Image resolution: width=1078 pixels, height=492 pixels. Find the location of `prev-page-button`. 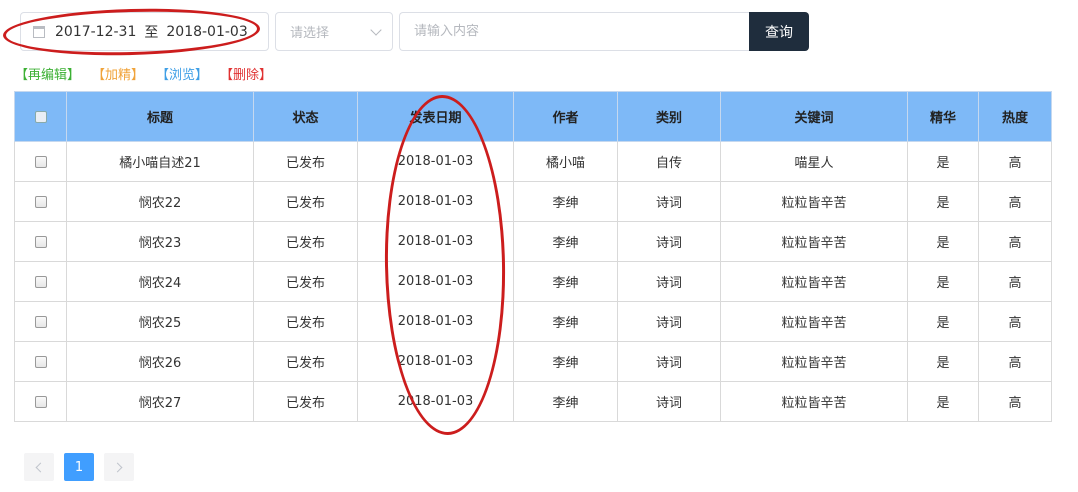

prev-page-button is located at coordinates (39, 467).